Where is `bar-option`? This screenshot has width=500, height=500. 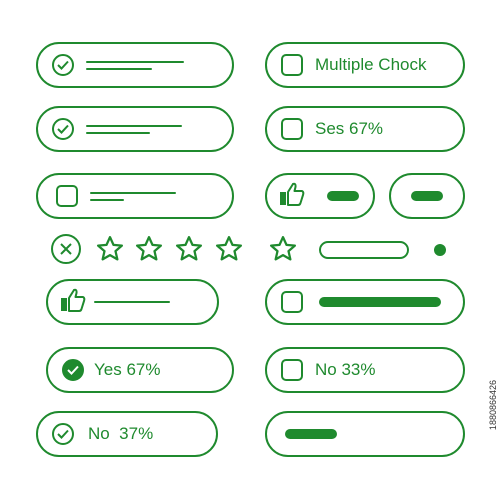
bar-option is located at coordinates (427, 196).